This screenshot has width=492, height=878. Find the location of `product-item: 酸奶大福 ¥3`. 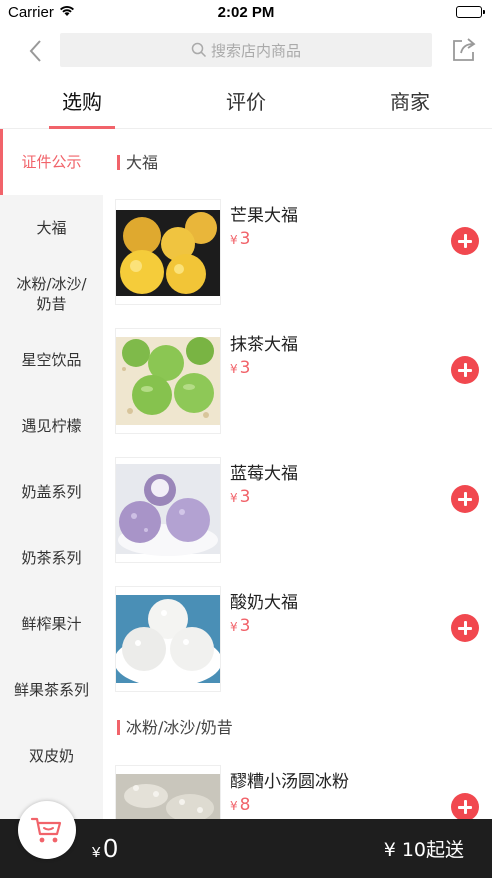

product-item: 酸奶大福 ¥3 is located at coordinates (300, 640).